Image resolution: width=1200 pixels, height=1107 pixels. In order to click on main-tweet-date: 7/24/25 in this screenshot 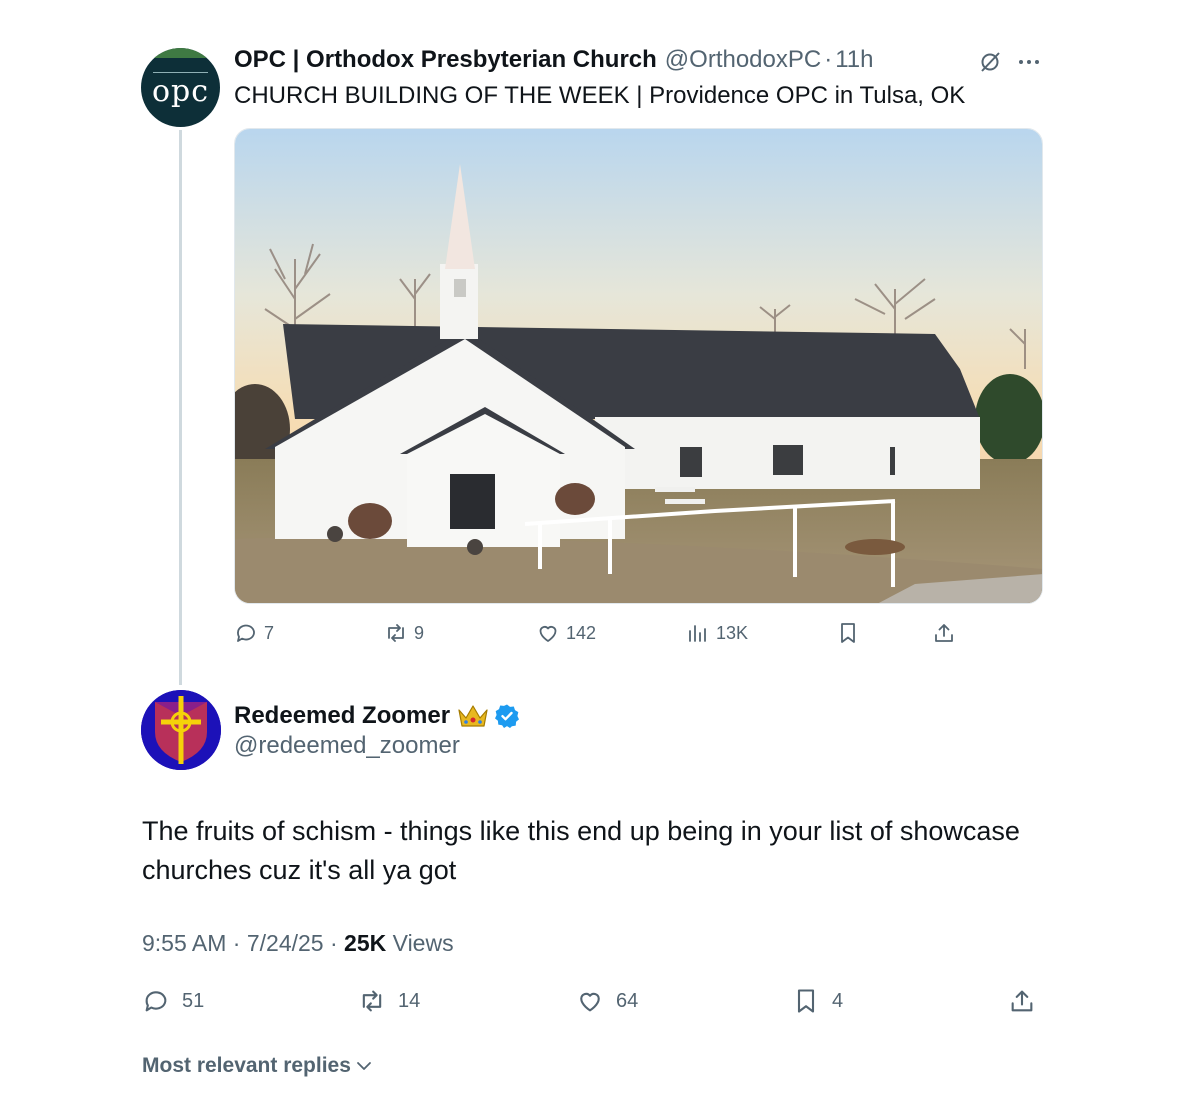, I will do `click(285, 943)`.